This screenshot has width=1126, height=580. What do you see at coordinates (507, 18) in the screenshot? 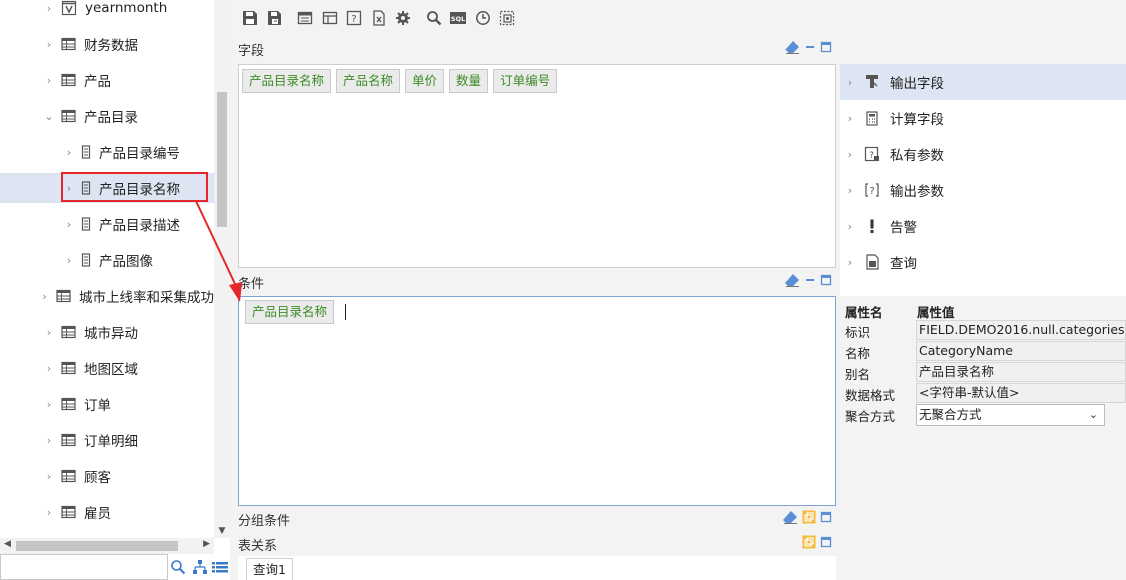
I see `preview-icon` at bounding box center [507, 18].